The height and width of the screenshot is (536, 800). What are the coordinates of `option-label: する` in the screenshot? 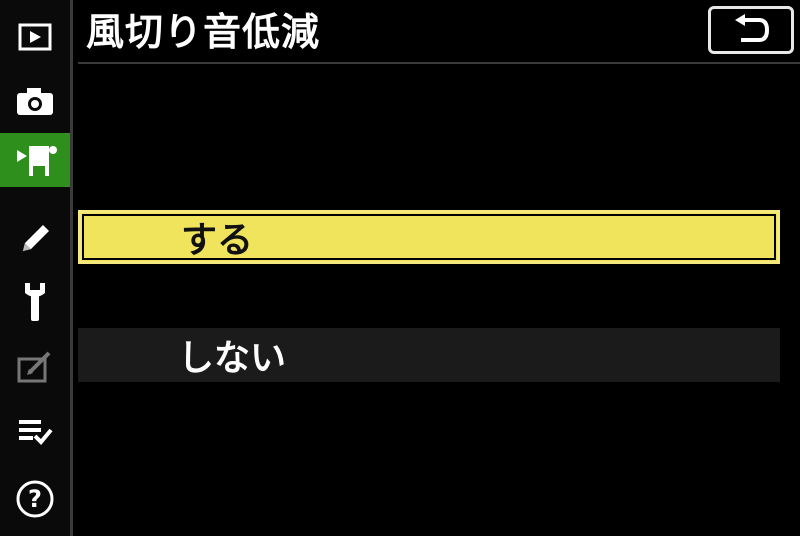 It's located at (217, 240).